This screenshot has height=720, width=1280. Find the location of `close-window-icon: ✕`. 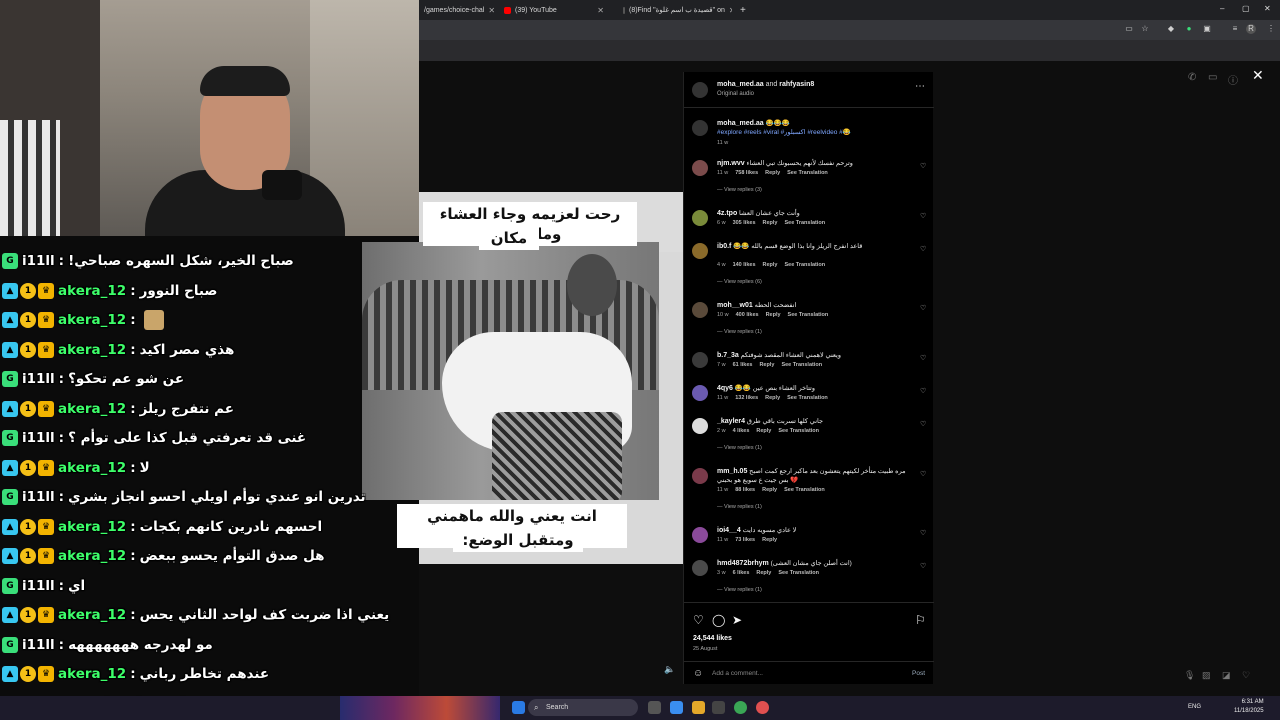

close-window-icon: ✕ is located at coordinates (1267, 8).